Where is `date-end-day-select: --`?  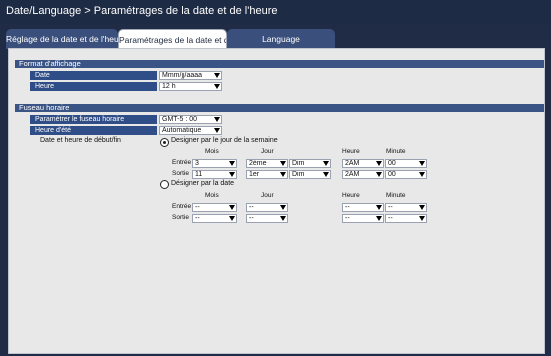
date-end-day-select: -- is located at coordinates (267, 218).